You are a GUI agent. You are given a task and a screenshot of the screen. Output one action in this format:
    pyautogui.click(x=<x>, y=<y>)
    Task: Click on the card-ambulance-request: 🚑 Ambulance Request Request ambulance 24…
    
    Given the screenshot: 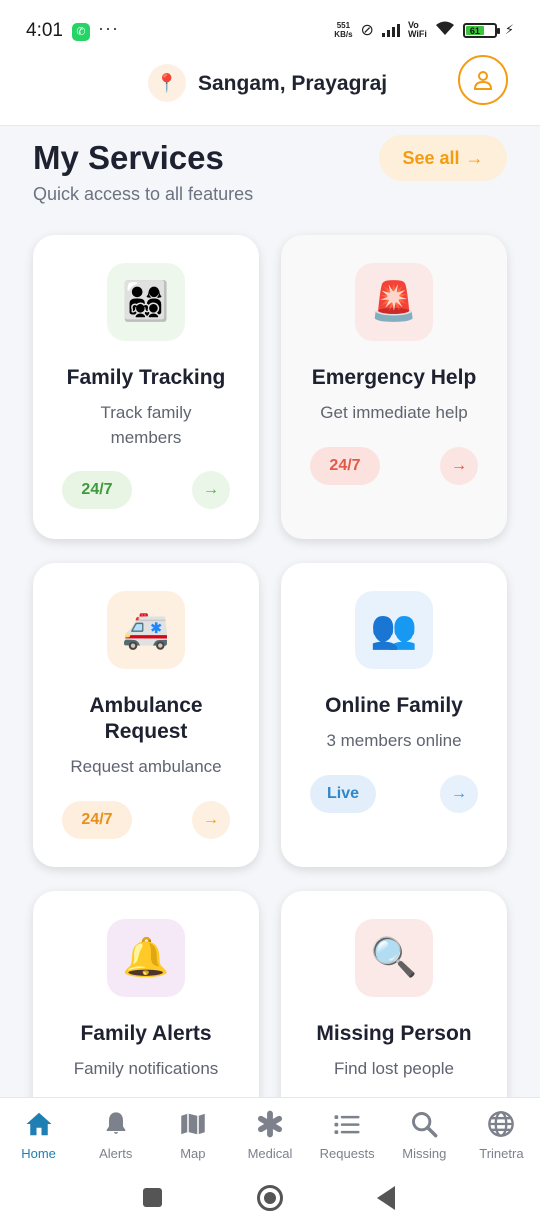 What is the action you would take?
    pyautogui.click(x=146, y=715)
    